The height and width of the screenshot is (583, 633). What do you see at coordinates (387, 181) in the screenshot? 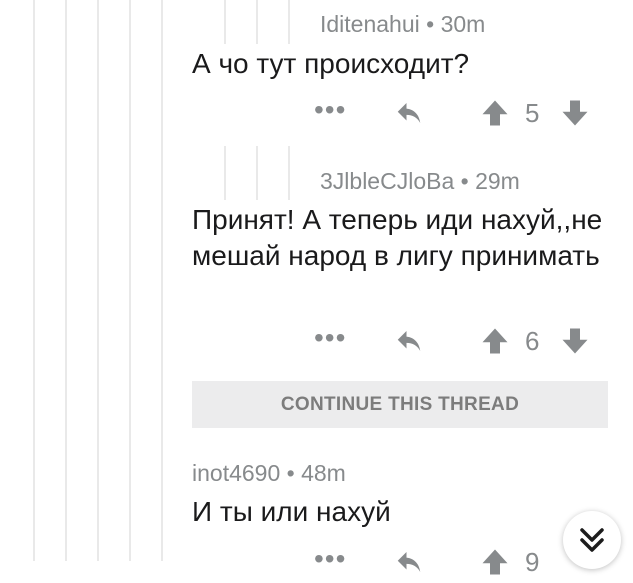
I see `comment-author: 3JlbleCJloBa` at bounding box center [387, 181].